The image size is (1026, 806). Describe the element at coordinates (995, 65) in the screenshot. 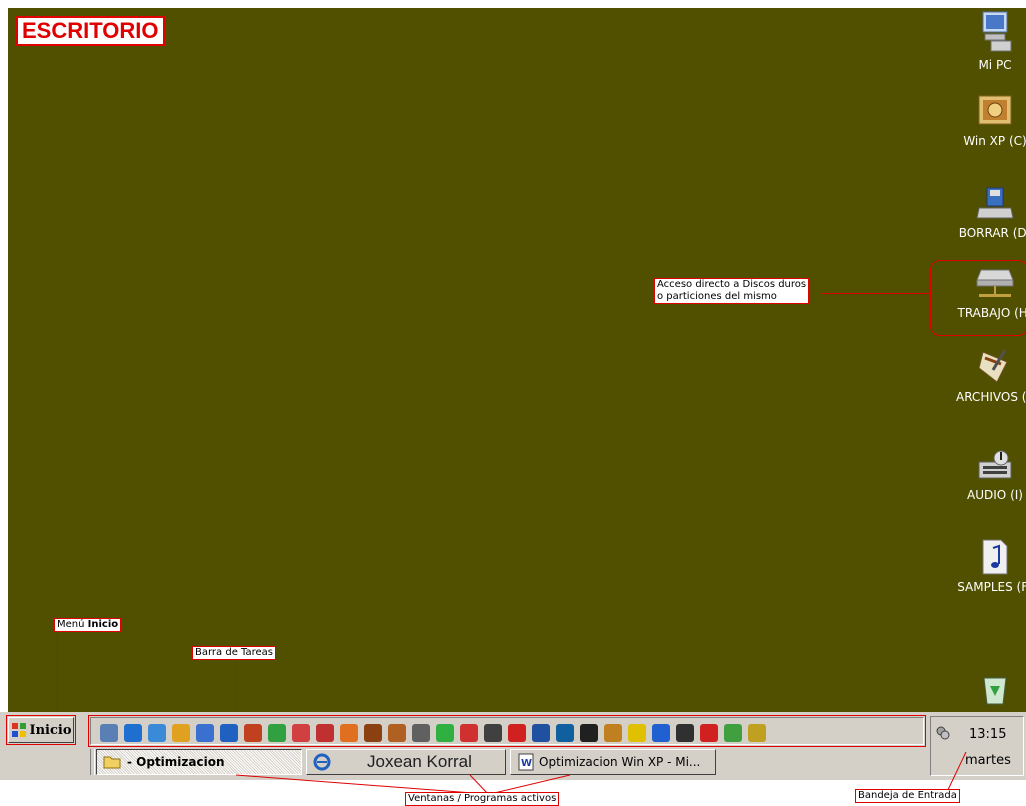

I see `desktop-icon-label: Mi PC` at that location.